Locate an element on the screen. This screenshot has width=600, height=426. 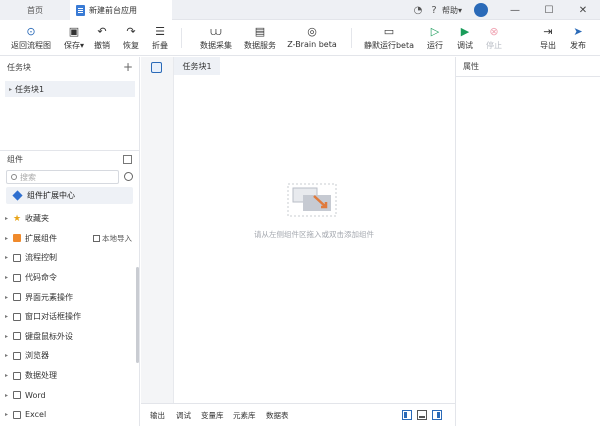
search-placeholder: 搜索 is located at coordinates (28, 177).